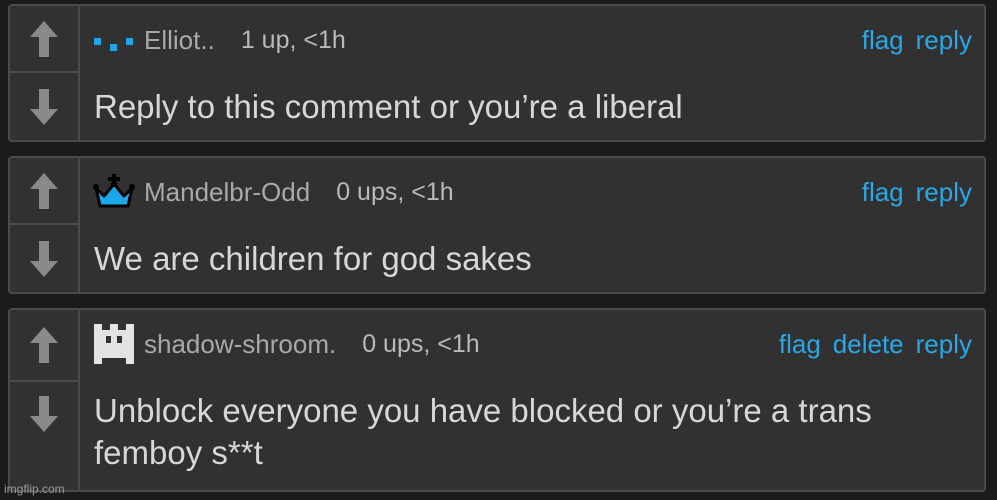  I want to click on comment-actions: flag delete reply, so click(875, 344).